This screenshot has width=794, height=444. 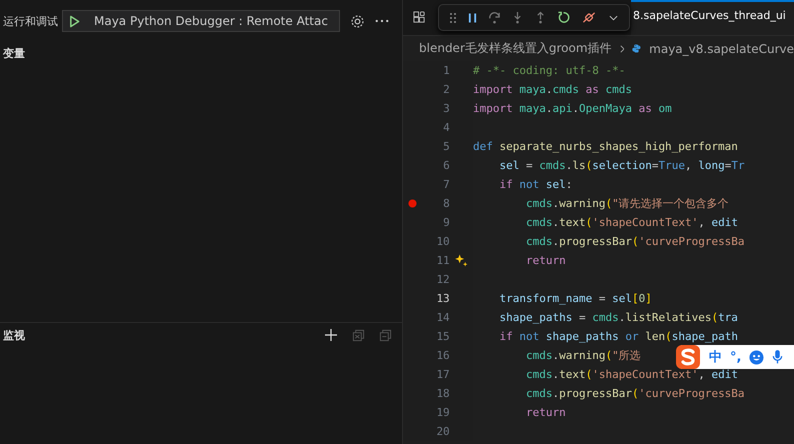 What do you see at coordinates (535, 184) in the screenshot?
I see `code-line: if not sel:` at bounding box center [535, 184].